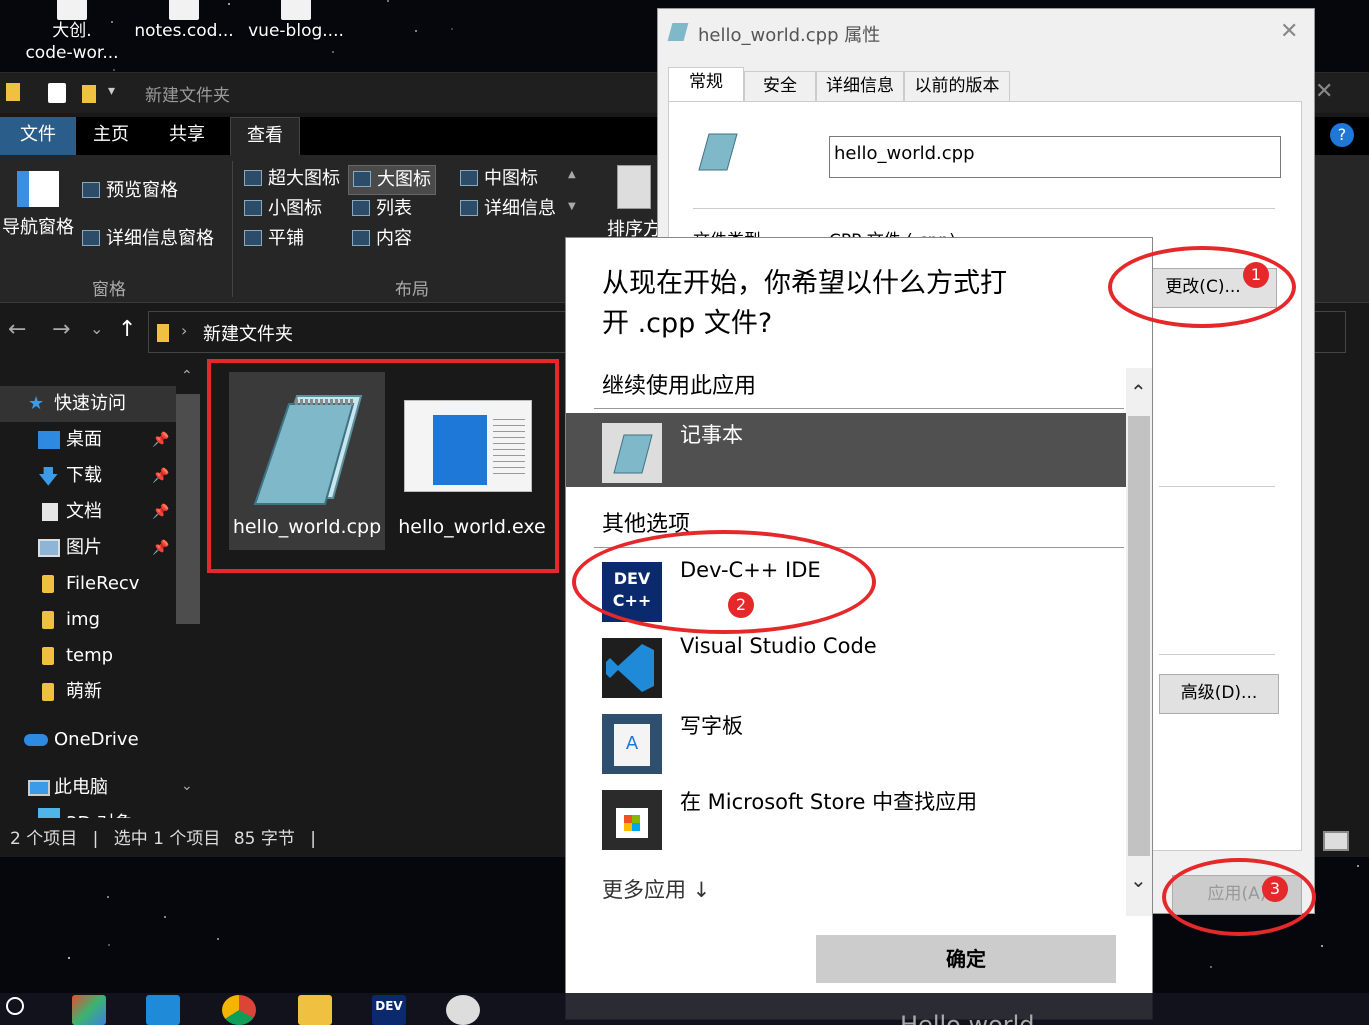 The width and height of the screenshot is (1369, 1025). What do you see at coordinates (87, 810) in the screenshot?
I see `nav-item-3d-objects: 3D 对象` at bounding box center [87, 810].